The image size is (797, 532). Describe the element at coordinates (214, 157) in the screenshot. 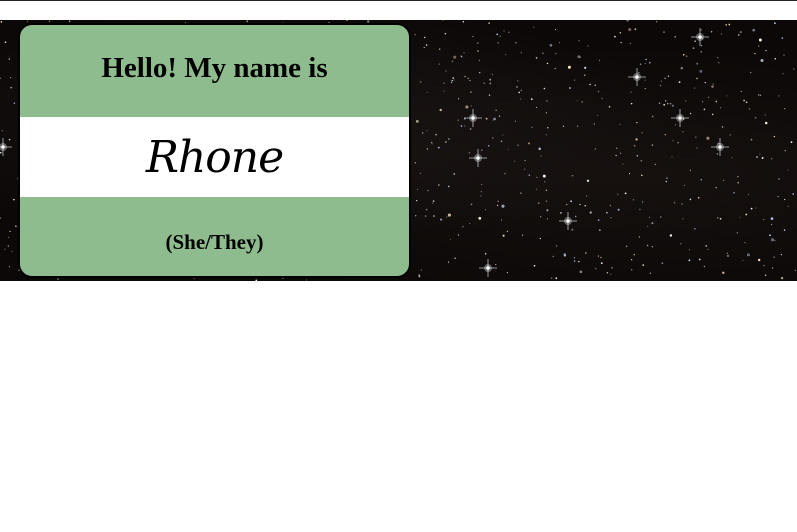

I see `name-text: Rhone` at that location.